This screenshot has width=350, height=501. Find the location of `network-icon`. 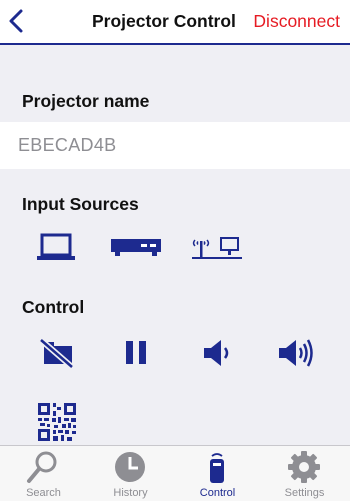

network-icon is located at coordinates (217, 248).